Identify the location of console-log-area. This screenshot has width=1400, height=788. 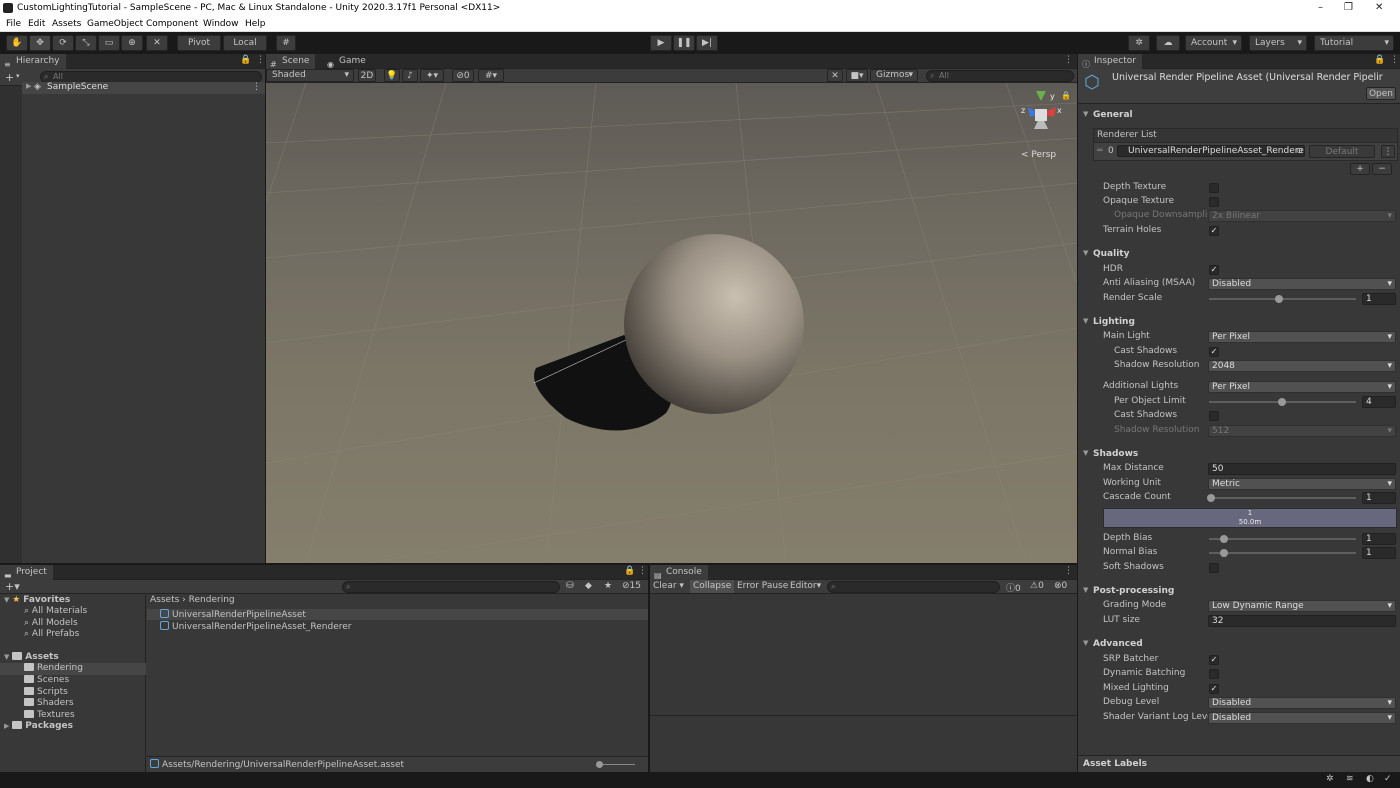
(863, 655).